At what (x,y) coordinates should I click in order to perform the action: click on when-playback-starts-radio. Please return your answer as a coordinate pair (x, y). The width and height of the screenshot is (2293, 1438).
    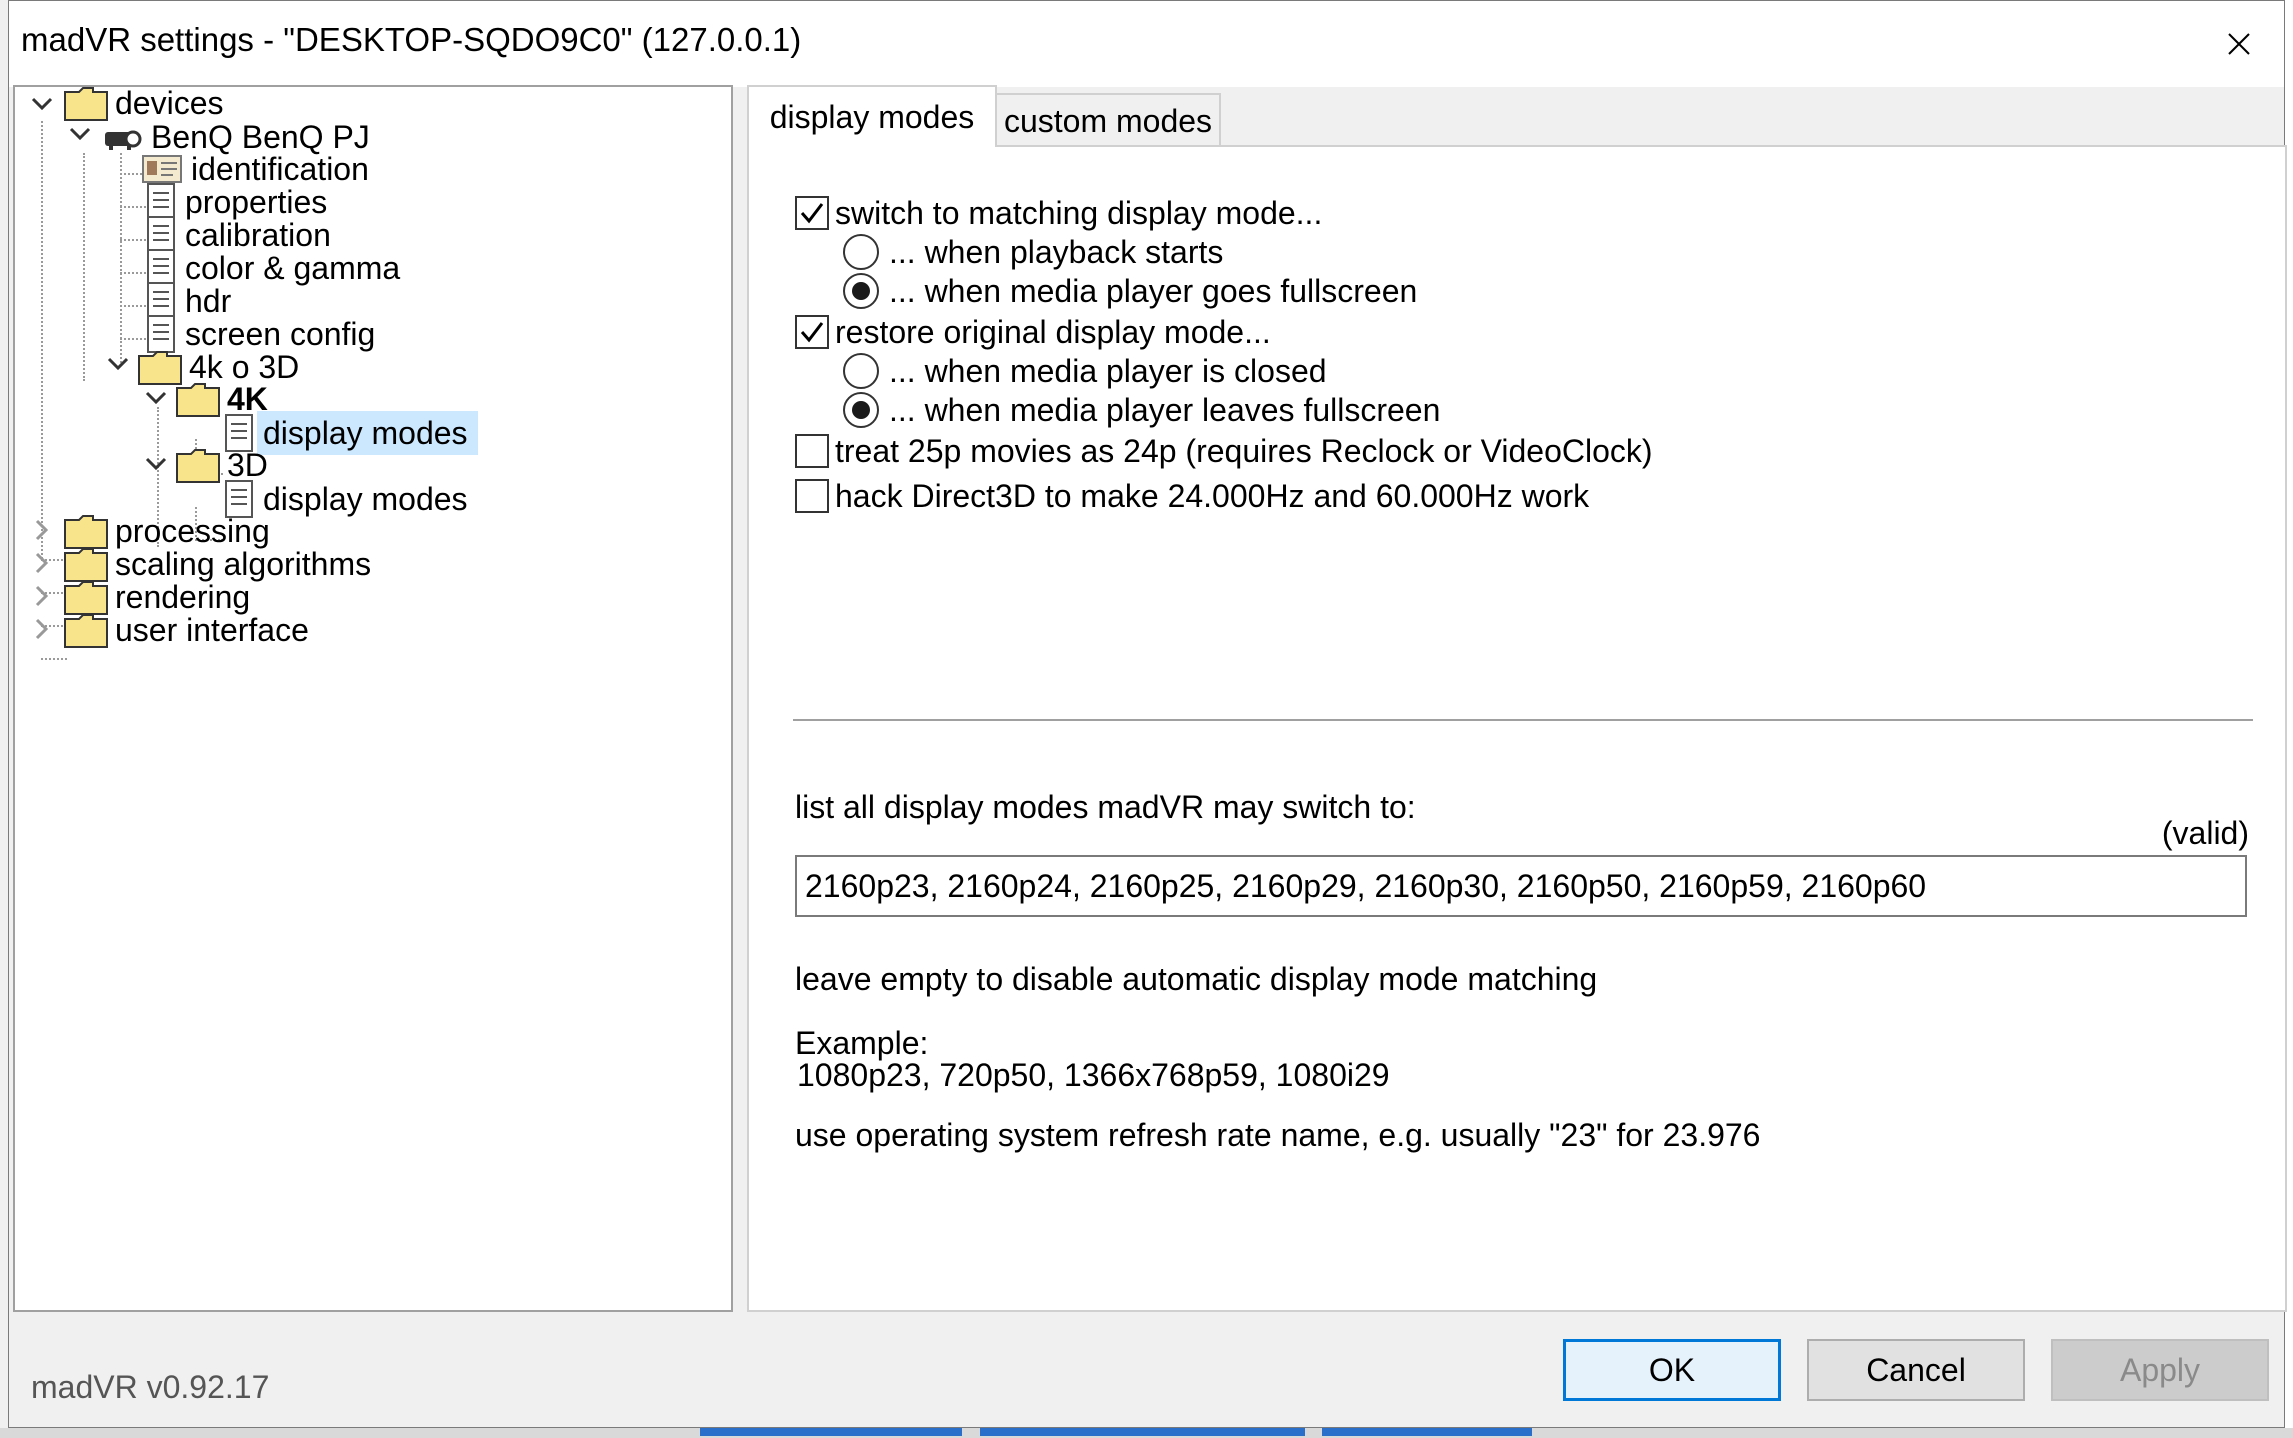
    Looking at the image, I should click on (861, 252).